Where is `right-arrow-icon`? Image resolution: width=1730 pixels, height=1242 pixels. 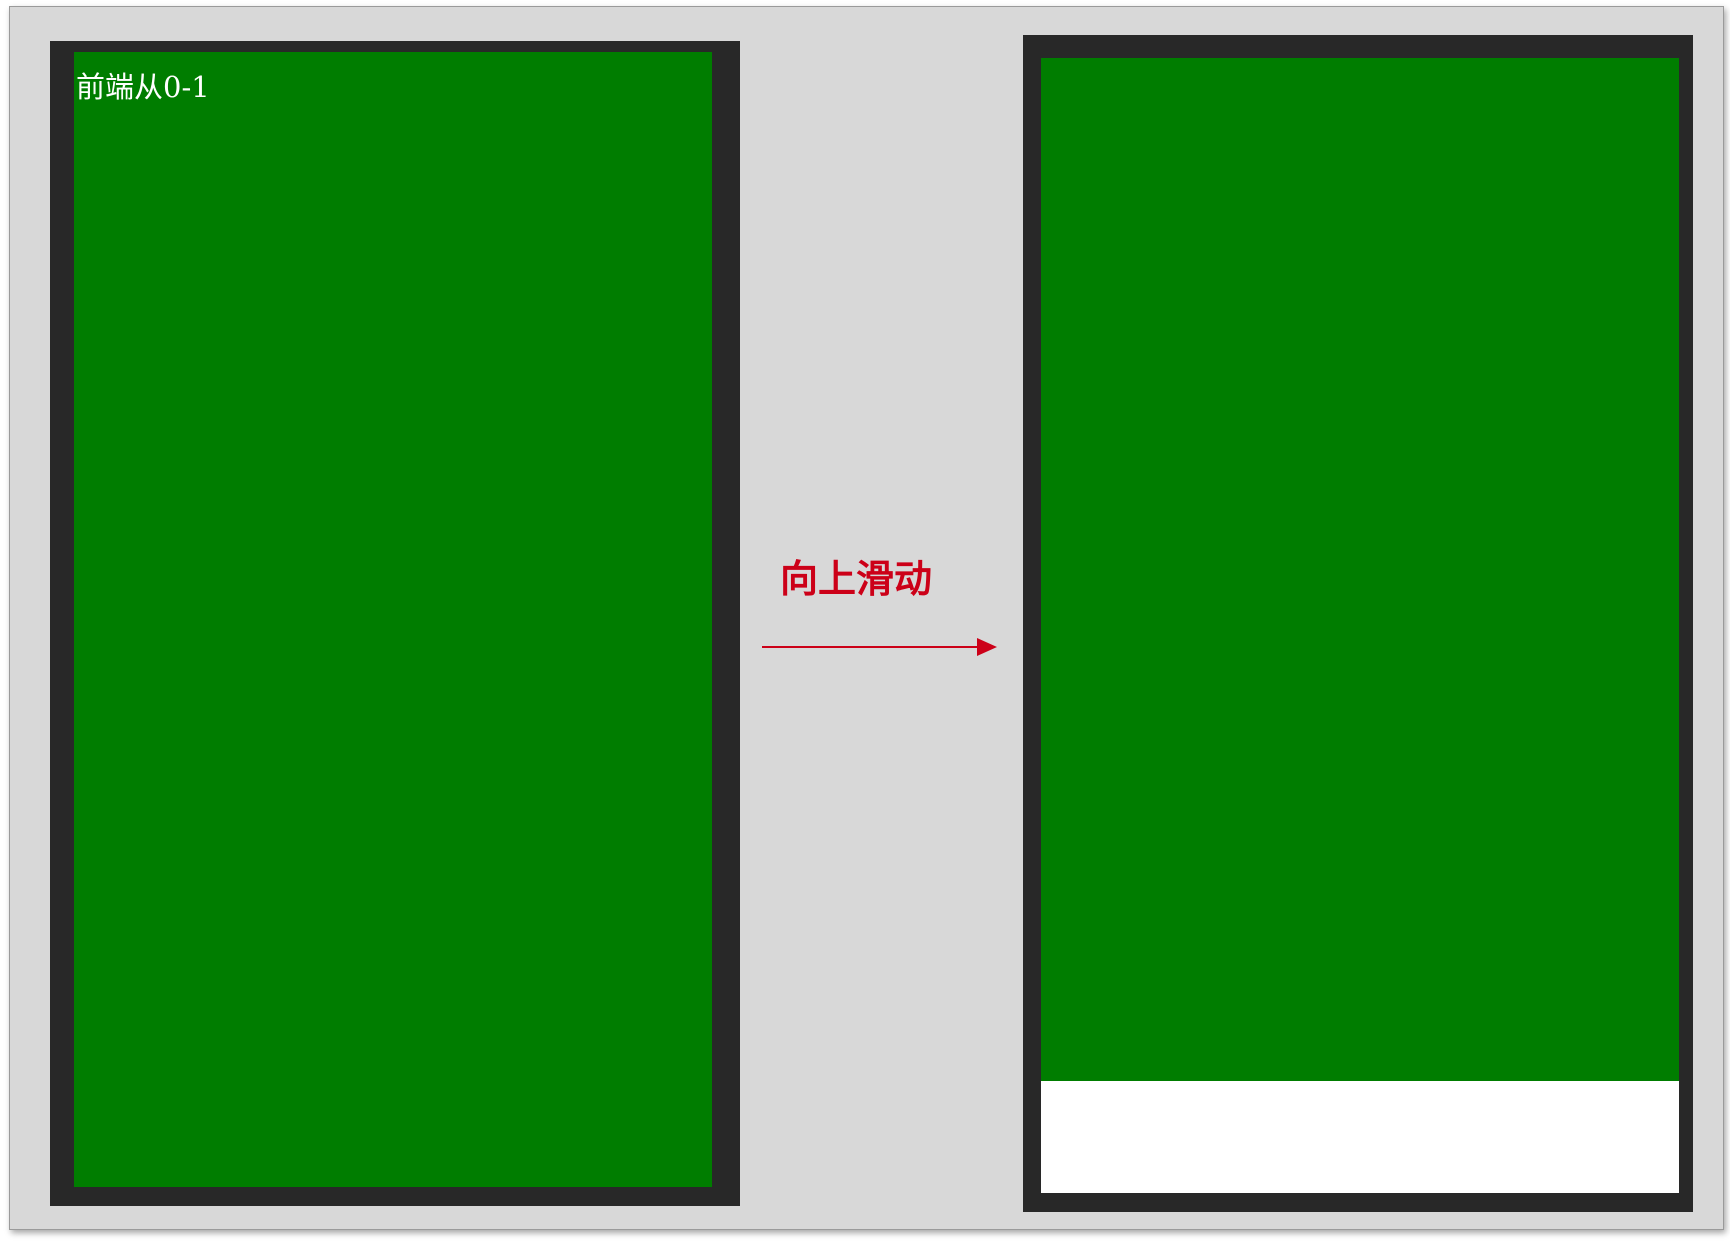 right-arrow-icon is located at coordinates (879, 647).